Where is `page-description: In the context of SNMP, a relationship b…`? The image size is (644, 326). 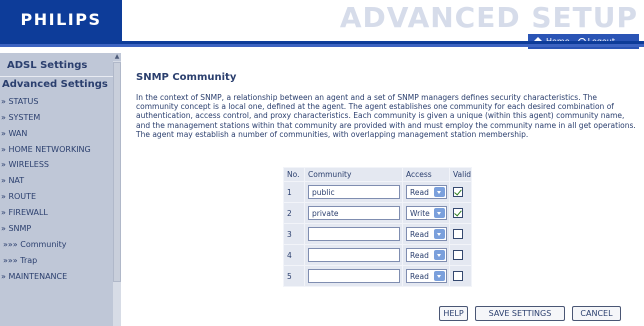
page-description: In the context of SNMP, a relationship b… is located at coordinates (386, 116).